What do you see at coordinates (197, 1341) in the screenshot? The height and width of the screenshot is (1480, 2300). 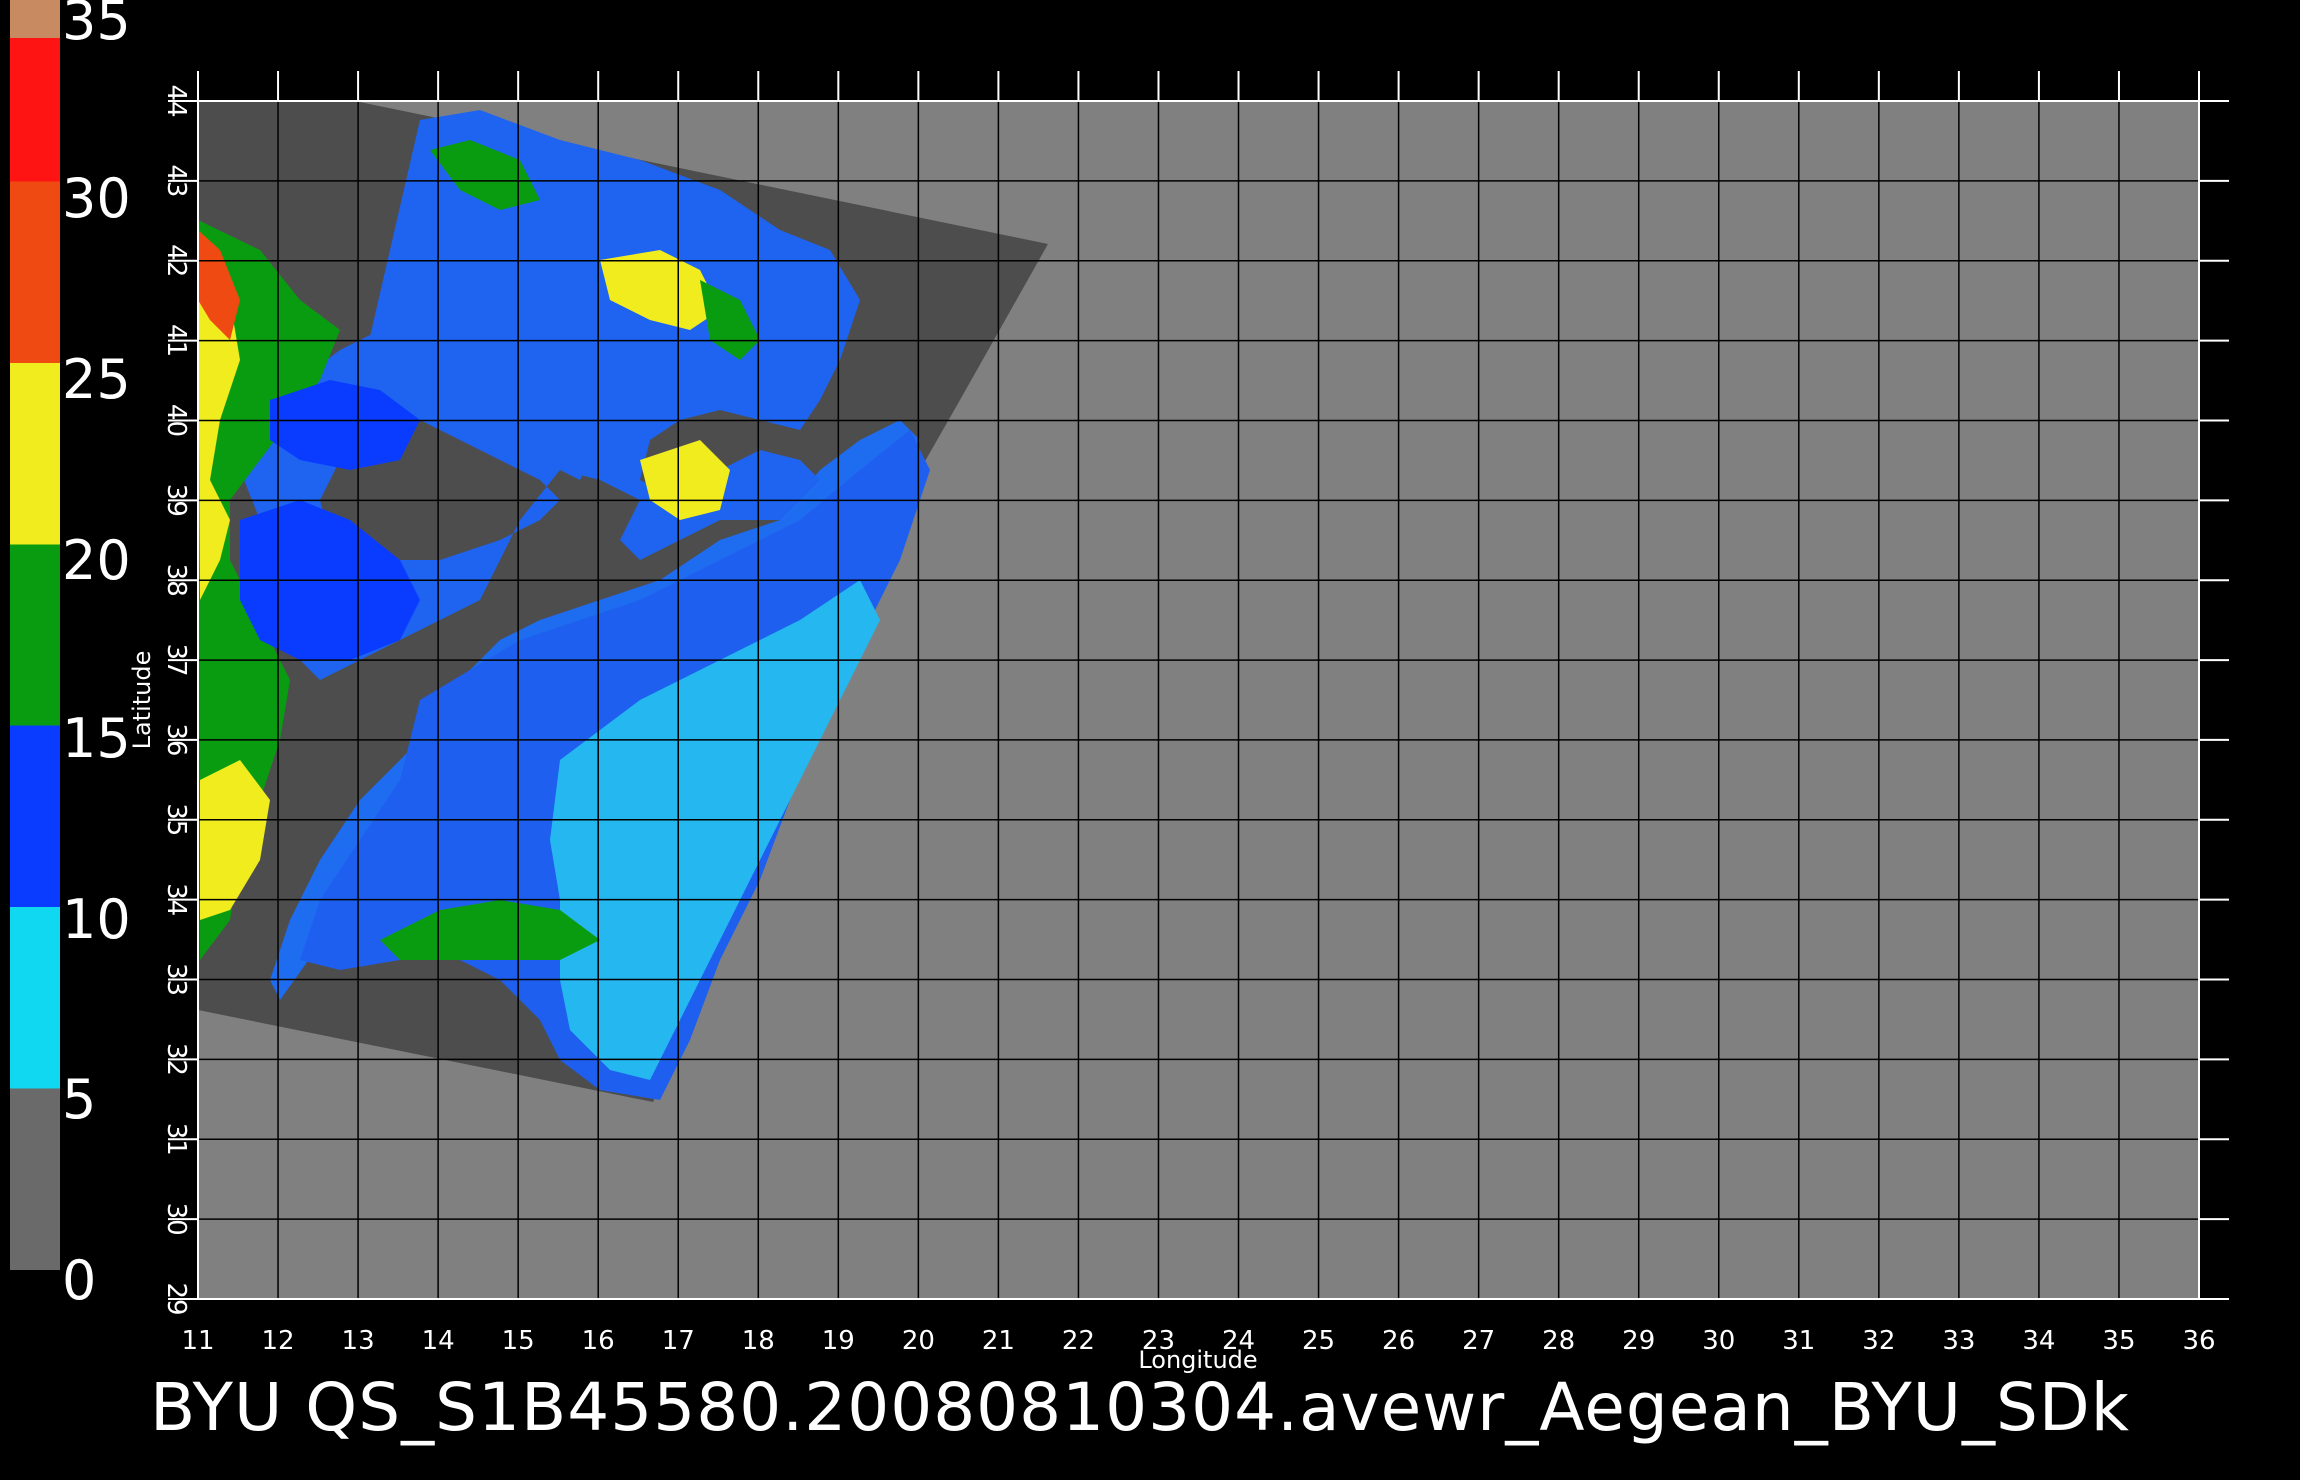 I see `x-tick-label: 11` at bounding box center [197, 1341].